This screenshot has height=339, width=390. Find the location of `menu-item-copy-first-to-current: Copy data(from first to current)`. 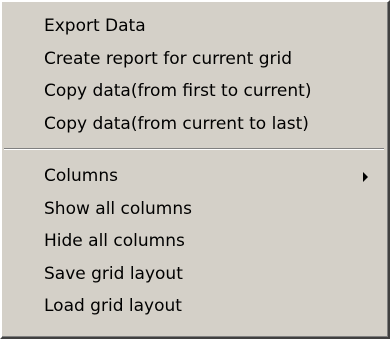

menu-item-copy-first-to-current: Copy data(from first to current) is located at coordinates (195, 91).